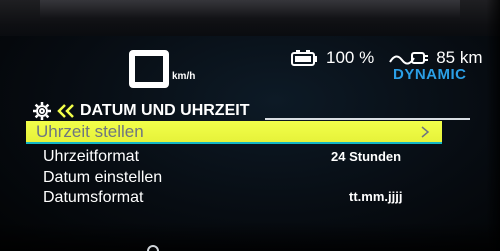 The height and width of the screenshot is (251, 500). I want to click on battery-percentage: 100 %, so click(350, 57).